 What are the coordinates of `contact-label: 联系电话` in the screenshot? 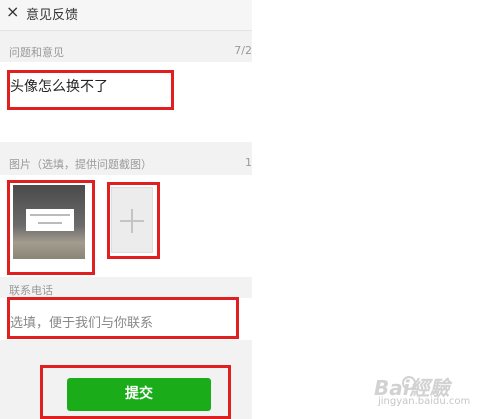 It's located at (31, 290).